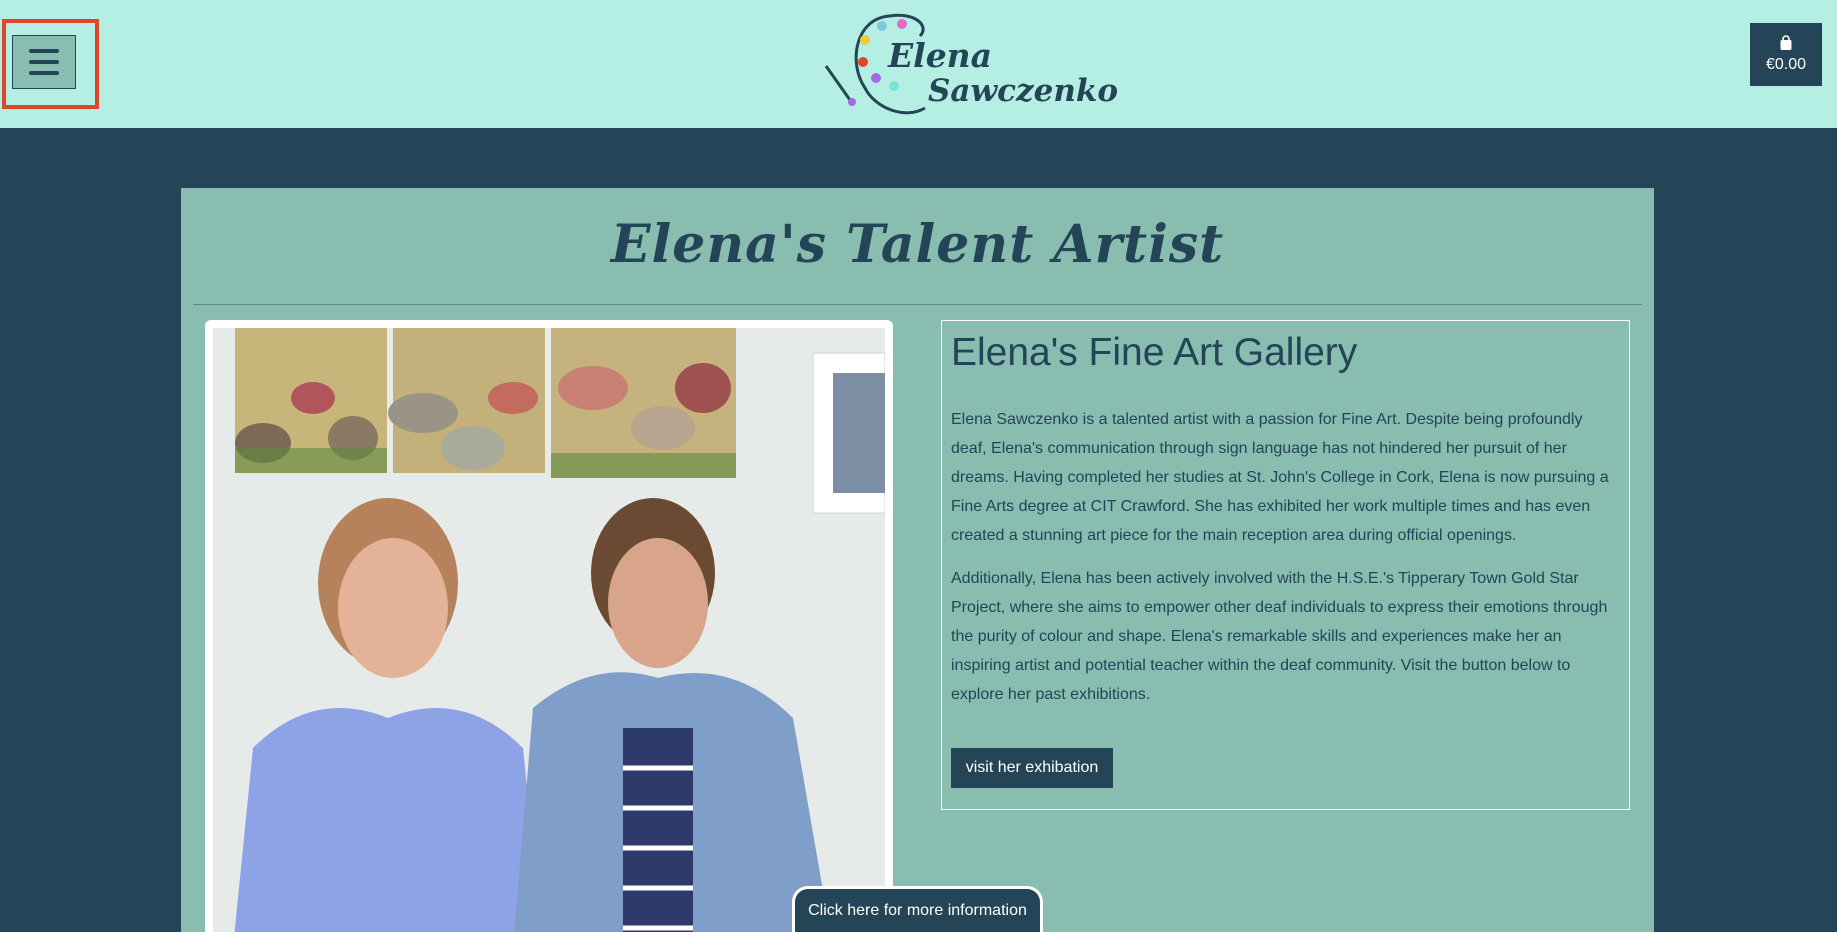 Image resolution: width=1837 pixels, height=932 pixels. I want to click on cart-button: €0.00, so click(1786, 54).